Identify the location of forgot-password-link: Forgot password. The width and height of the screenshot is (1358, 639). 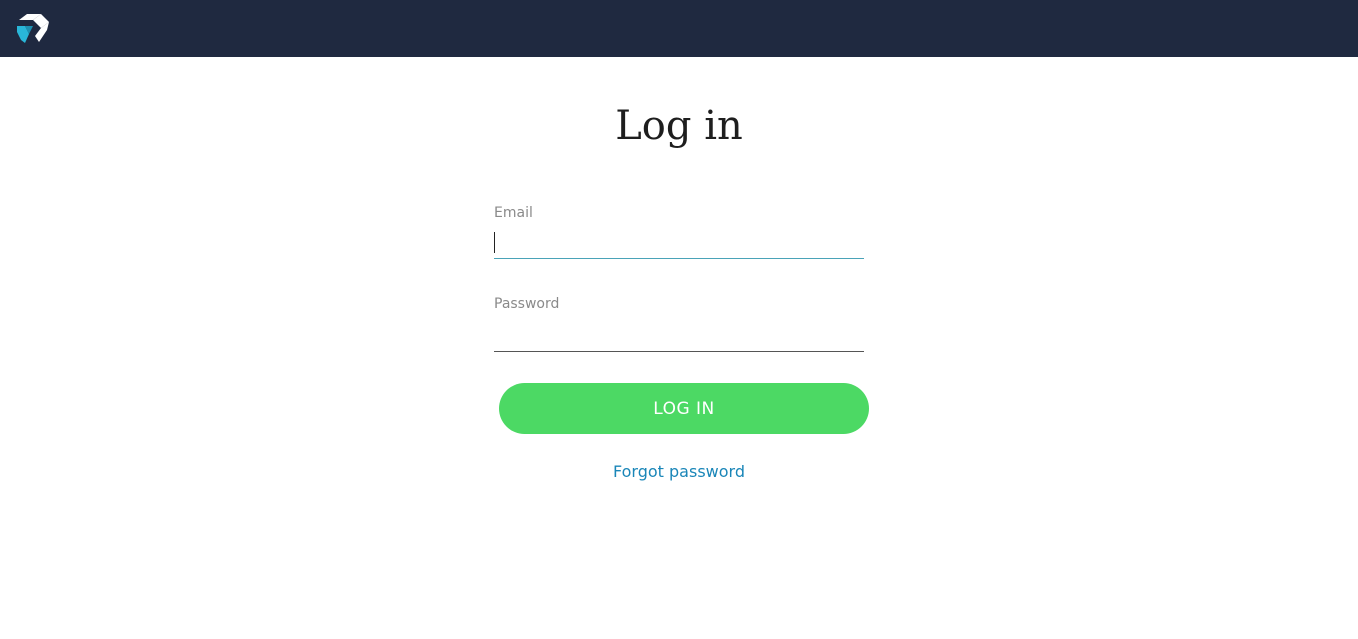
(679, 471).